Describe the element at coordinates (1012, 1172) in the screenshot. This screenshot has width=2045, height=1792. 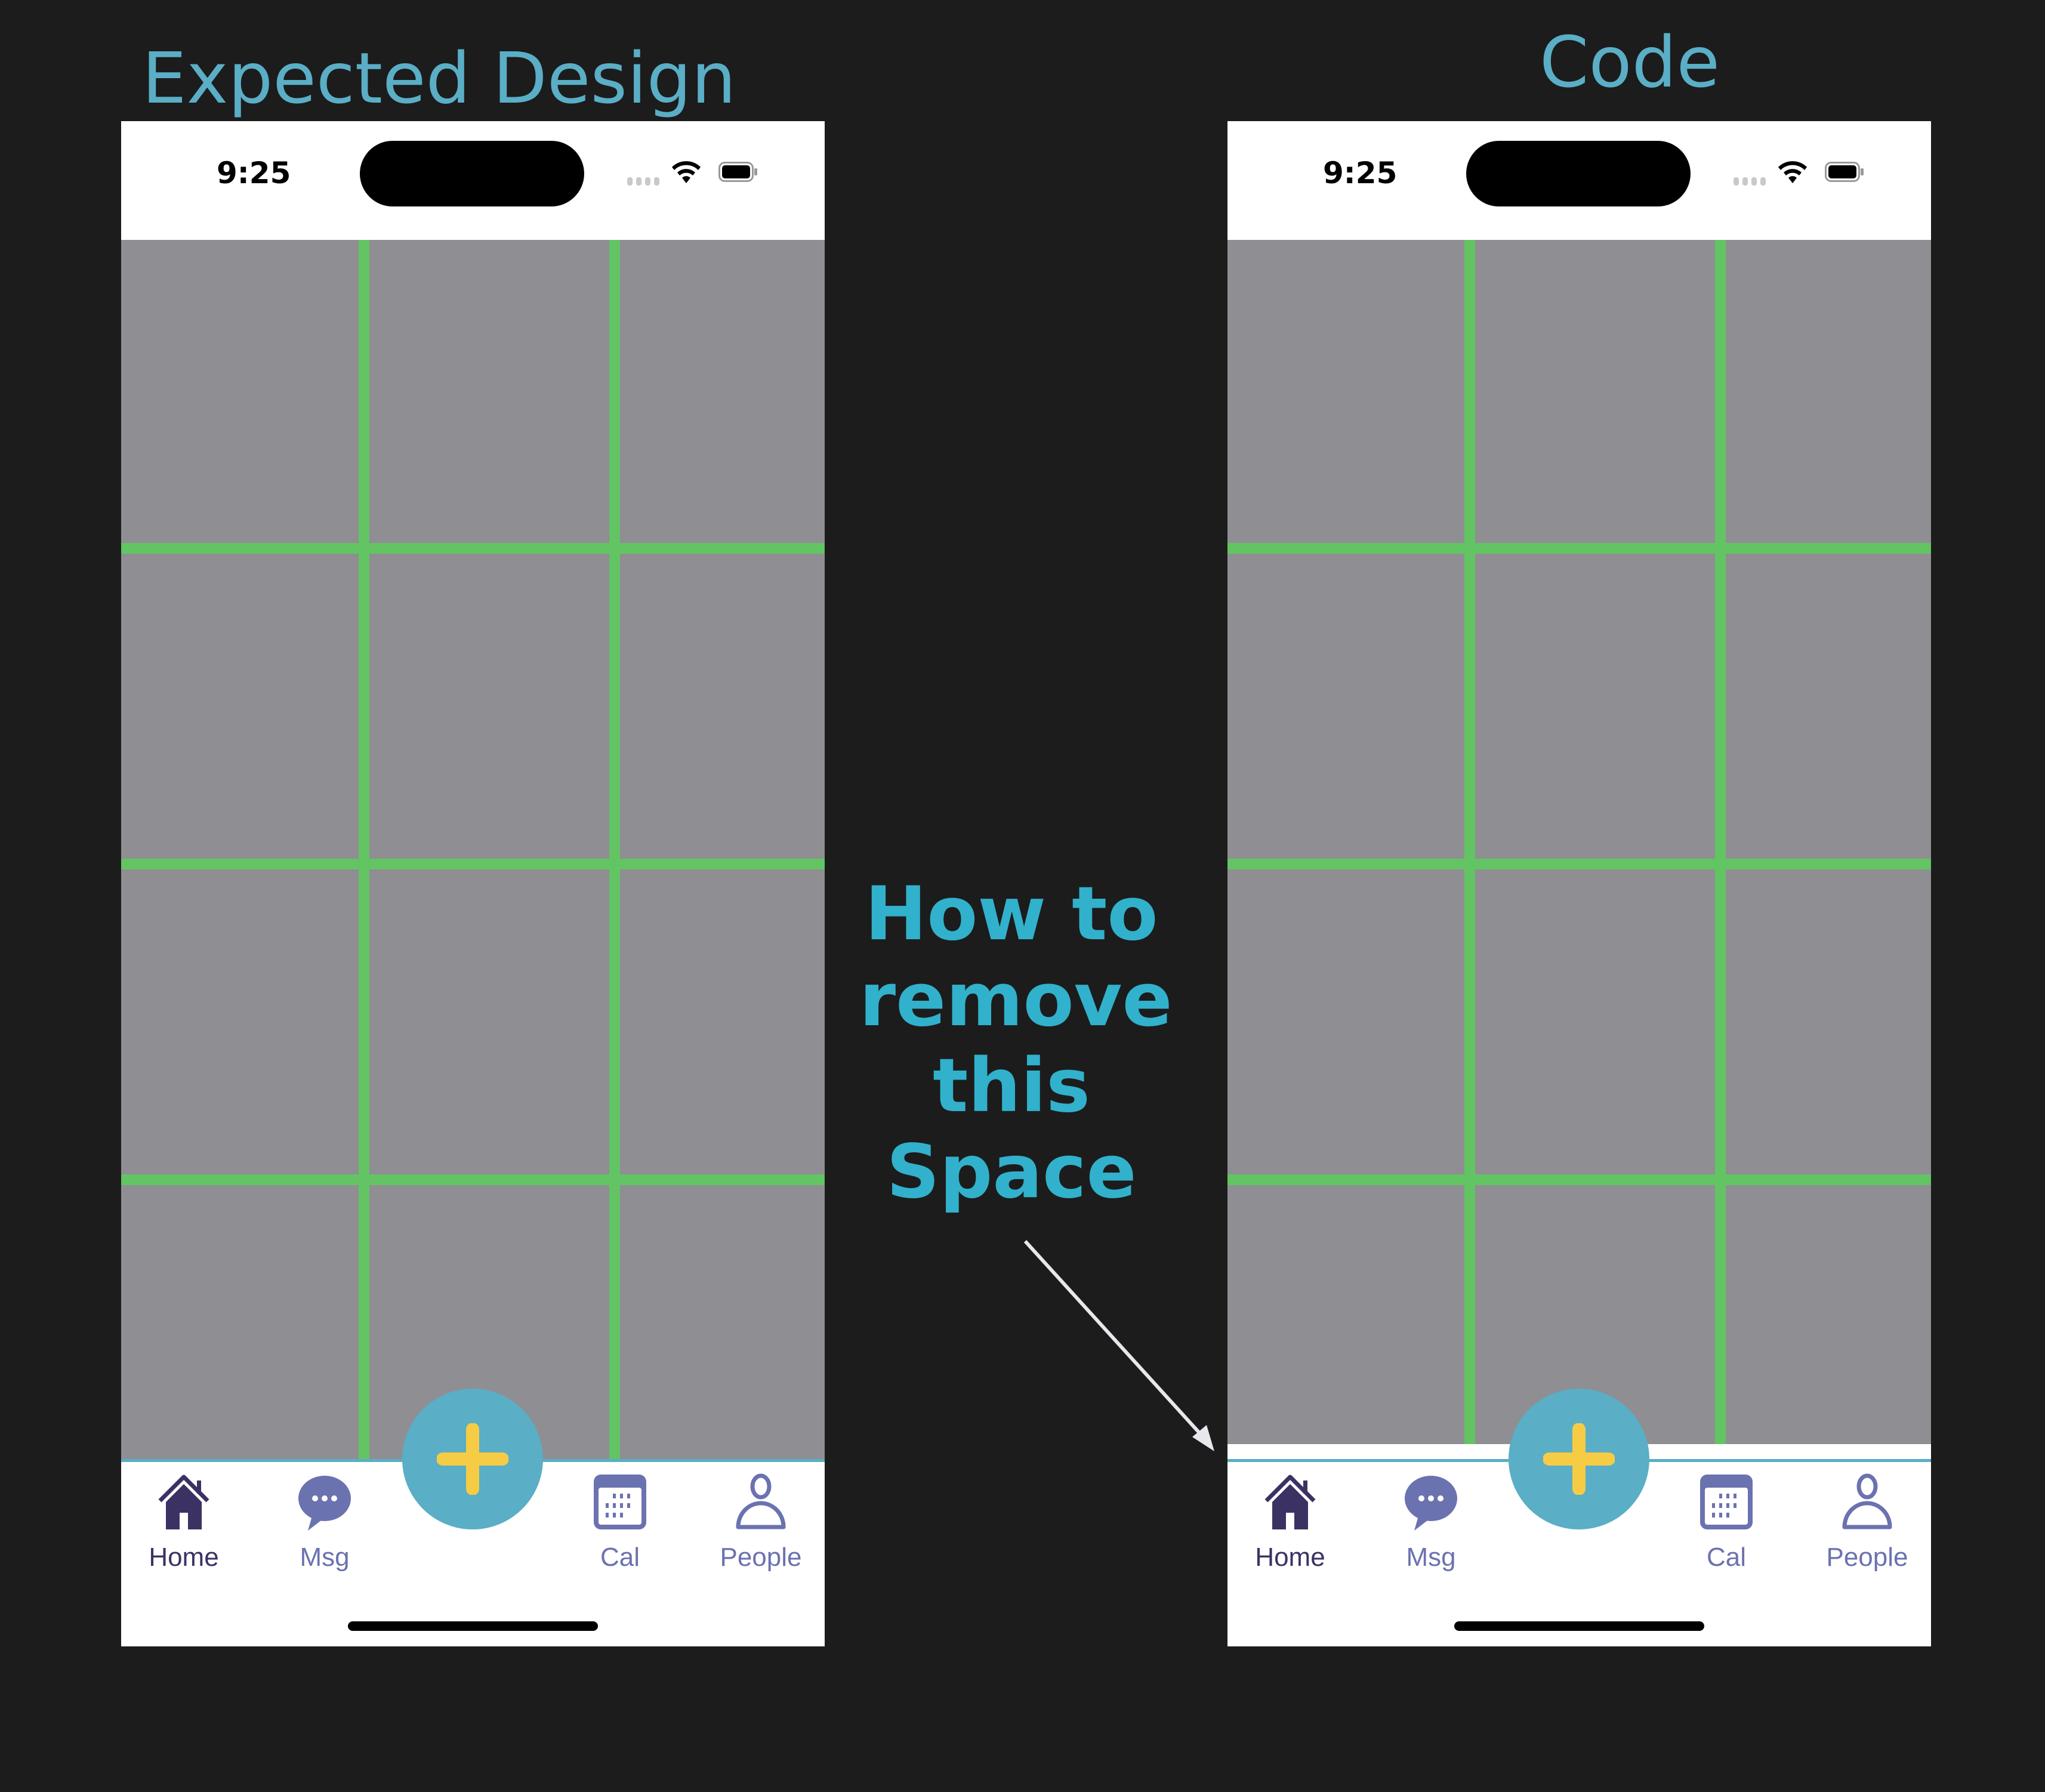
I see `annotation-line: Space` at that location.